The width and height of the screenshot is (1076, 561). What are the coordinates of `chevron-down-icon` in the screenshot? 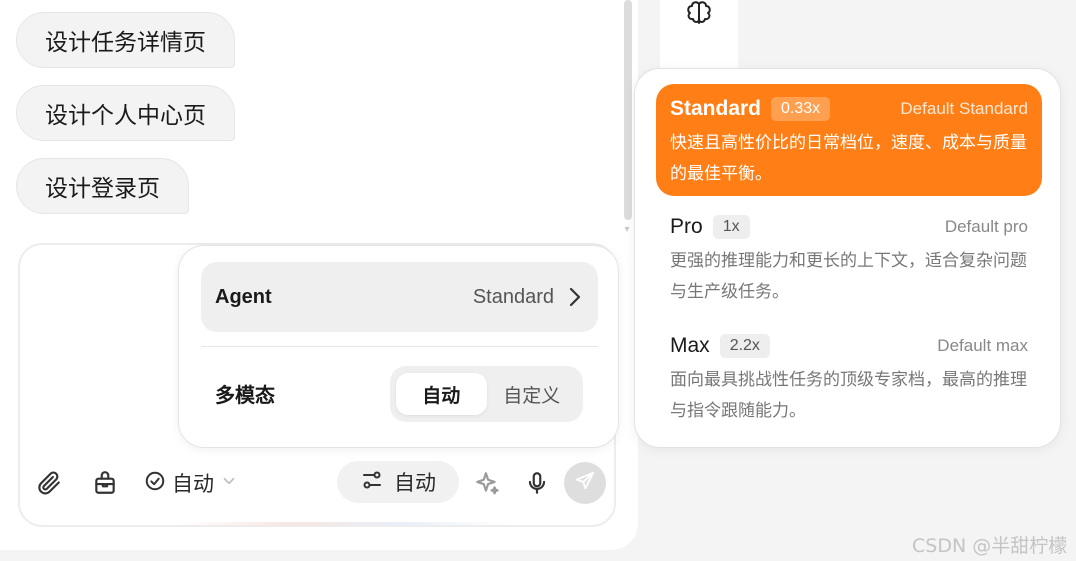 It's located at (229, 483).